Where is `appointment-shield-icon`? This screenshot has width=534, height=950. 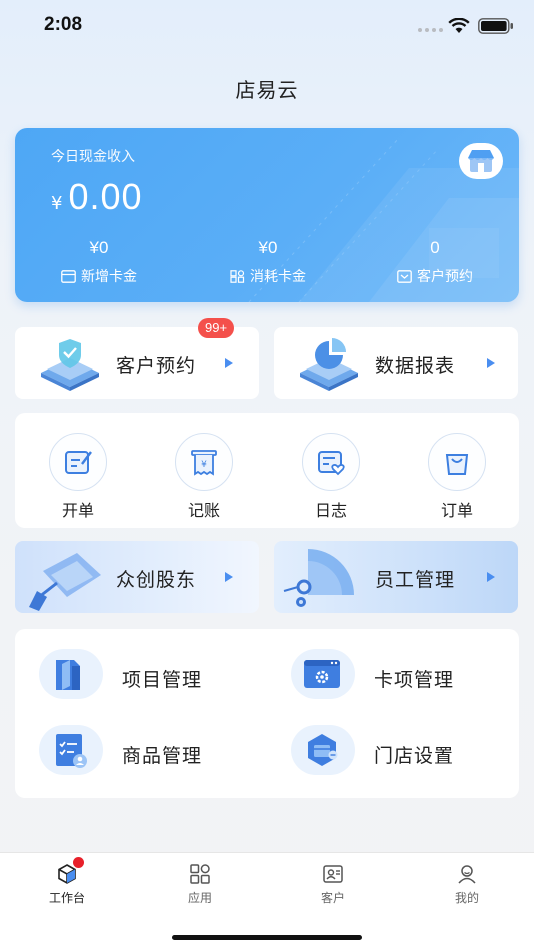 appointment-shield-icon is located at coordinates (70, 365).